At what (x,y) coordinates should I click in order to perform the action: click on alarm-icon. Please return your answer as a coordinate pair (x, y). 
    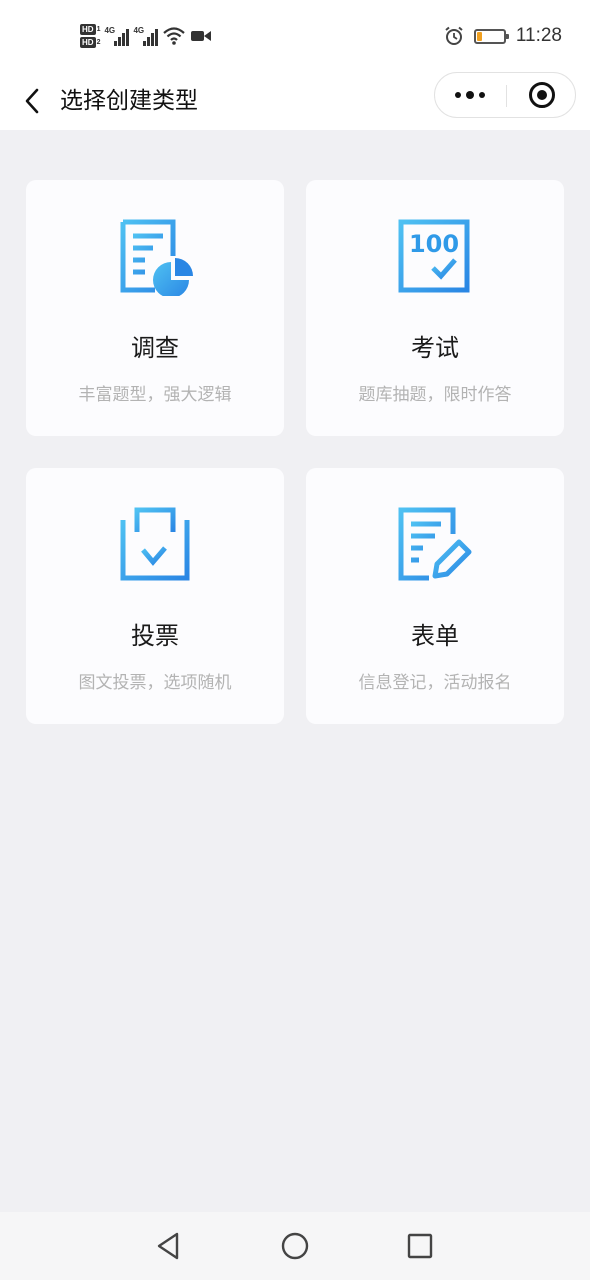
    Looking at the image, I should click on (454, 35).